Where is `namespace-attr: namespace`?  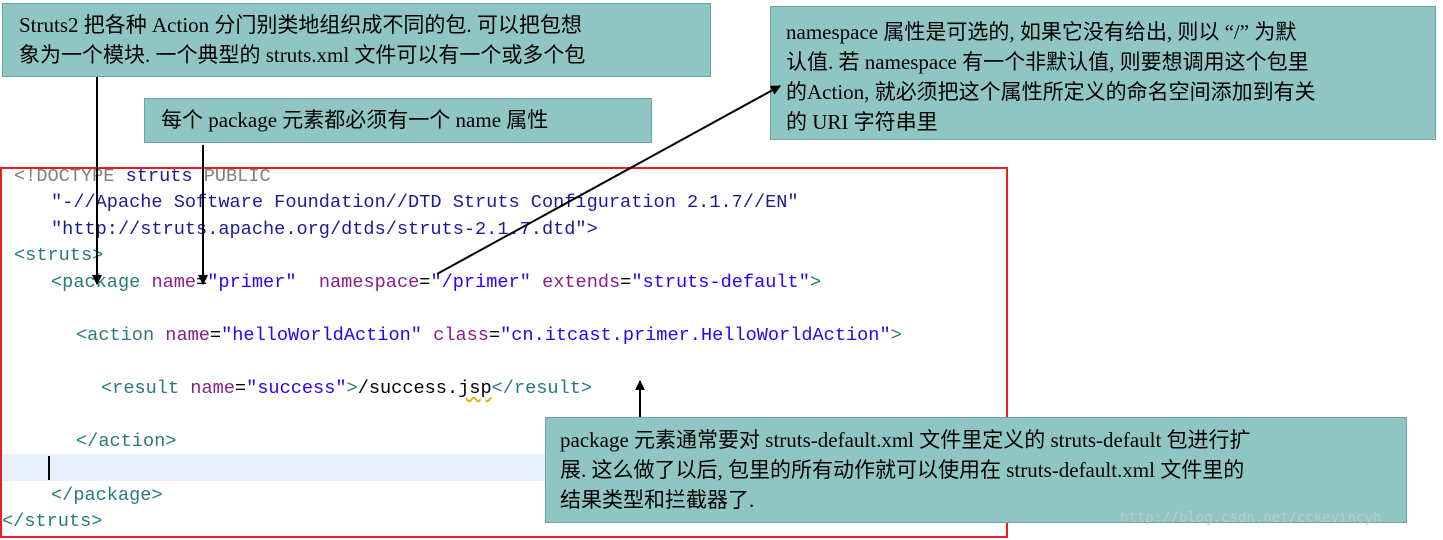
namespace-attr: namespace is located at coordinates (369, 282).